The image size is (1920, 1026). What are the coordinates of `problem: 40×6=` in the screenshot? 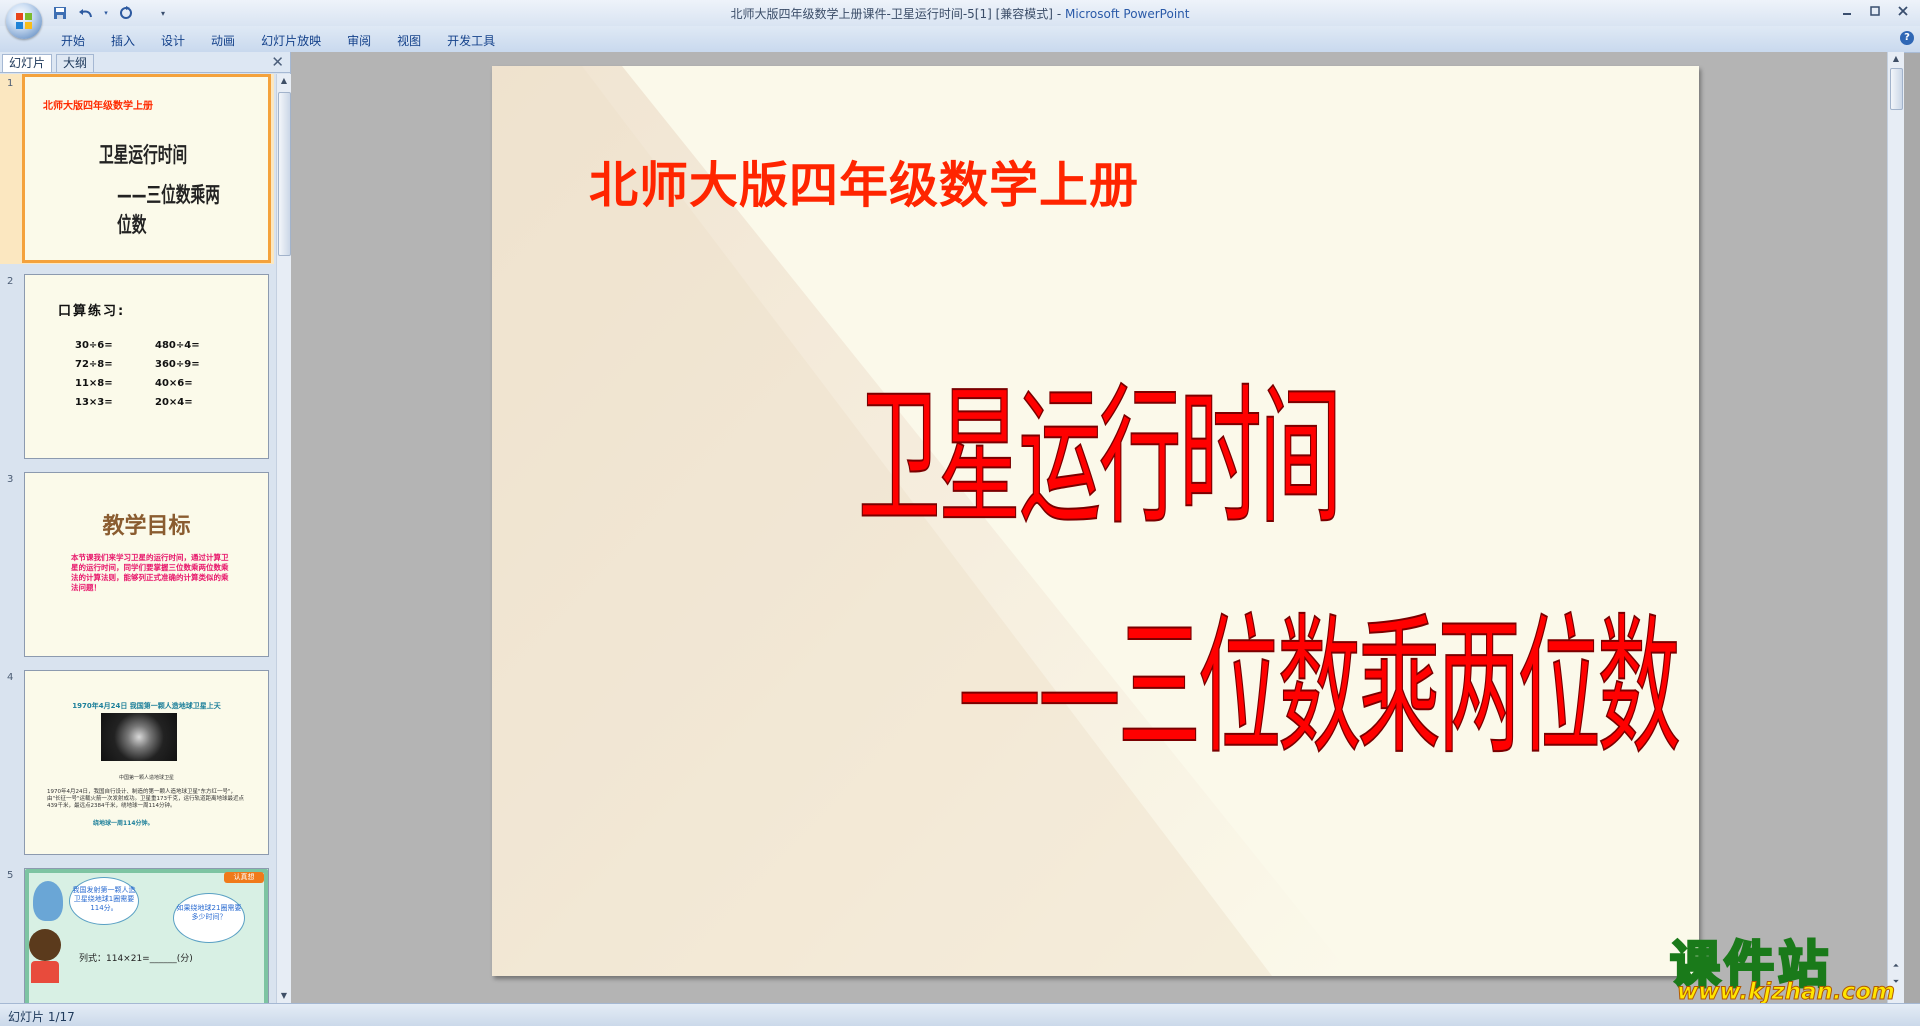 It's located at (174, 383).